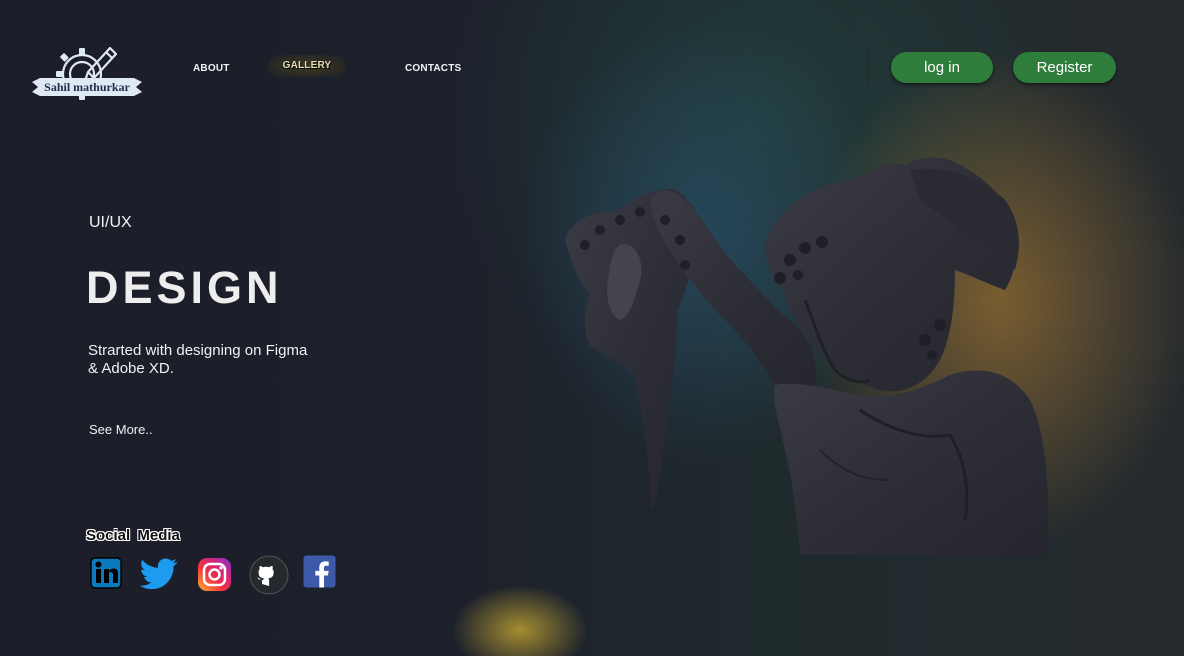 The image size is (1184, 656). I want to click on nav-gallery-link: GALLERY, so click(307, 66).